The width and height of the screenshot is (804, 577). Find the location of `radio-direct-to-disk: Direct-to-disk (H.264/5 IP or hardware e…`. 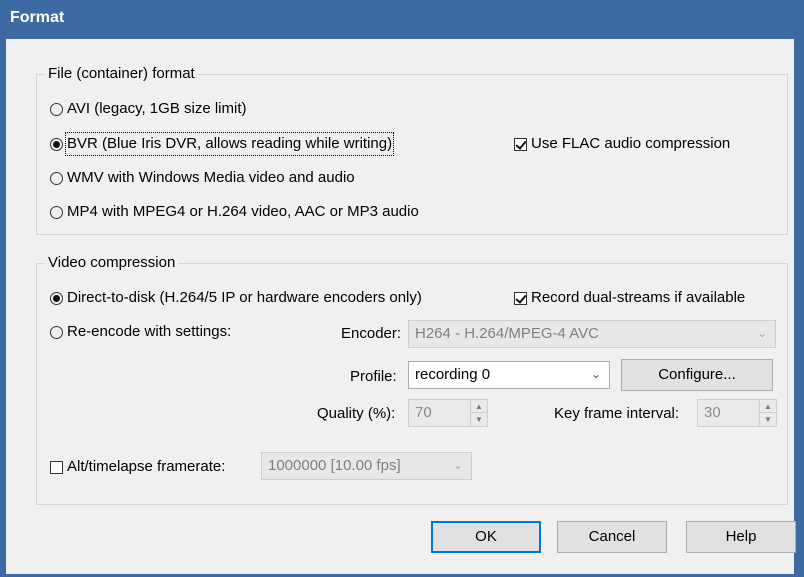

radio-direct-to-disk: Direct-to-disk (H.264/5 IP or hardware e… is located at coordinates (236, 298).